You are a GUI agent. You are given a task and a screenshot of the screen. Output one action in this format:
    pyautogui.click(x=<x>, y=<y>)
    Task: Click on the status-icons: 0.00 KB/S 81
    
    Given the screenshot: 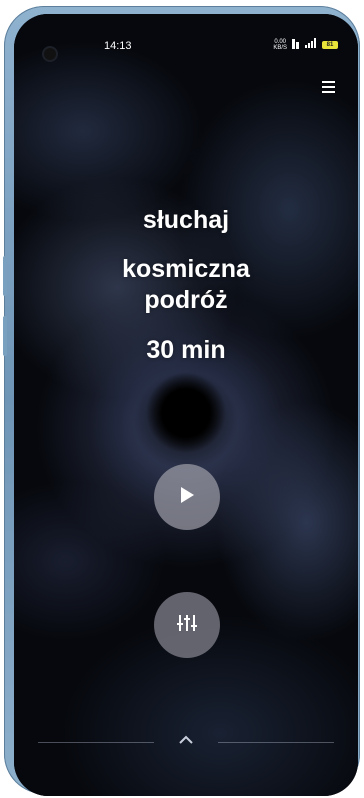 What is the action you would take?
    pyautogui.click(x=305, y=44)
    